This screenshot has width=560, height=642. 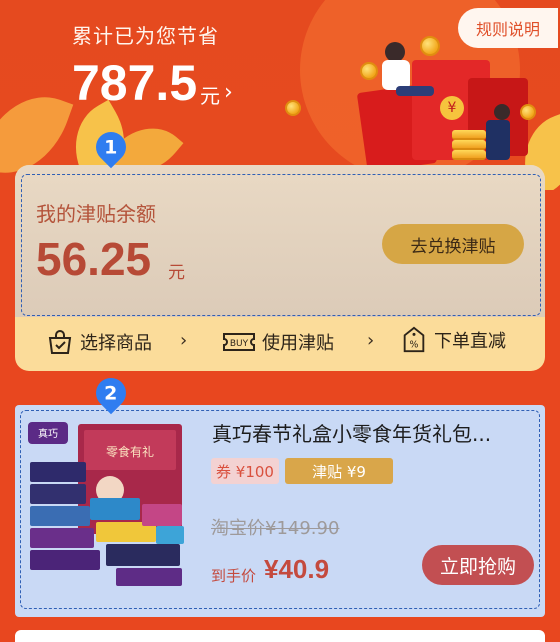 I want to click on next-product-card, so click(x=280, y=636).